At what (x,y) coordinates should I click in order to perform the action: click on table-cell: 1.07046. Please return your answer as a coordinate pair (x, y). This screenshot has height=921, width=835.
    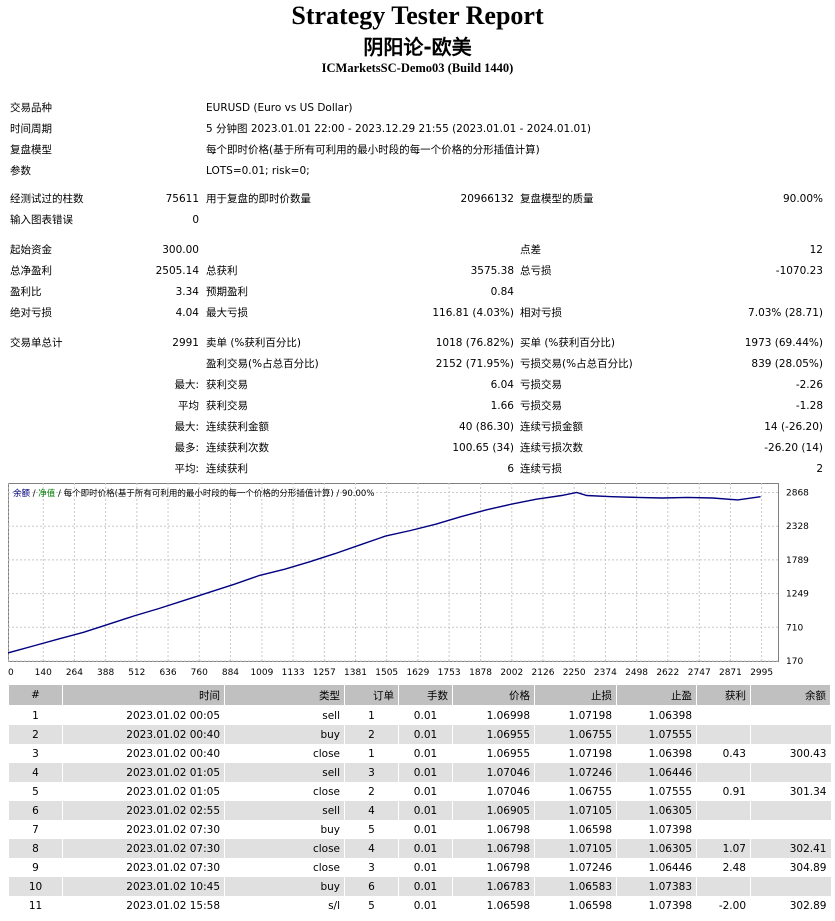
    Looking at the image, I should click on (493, 791).